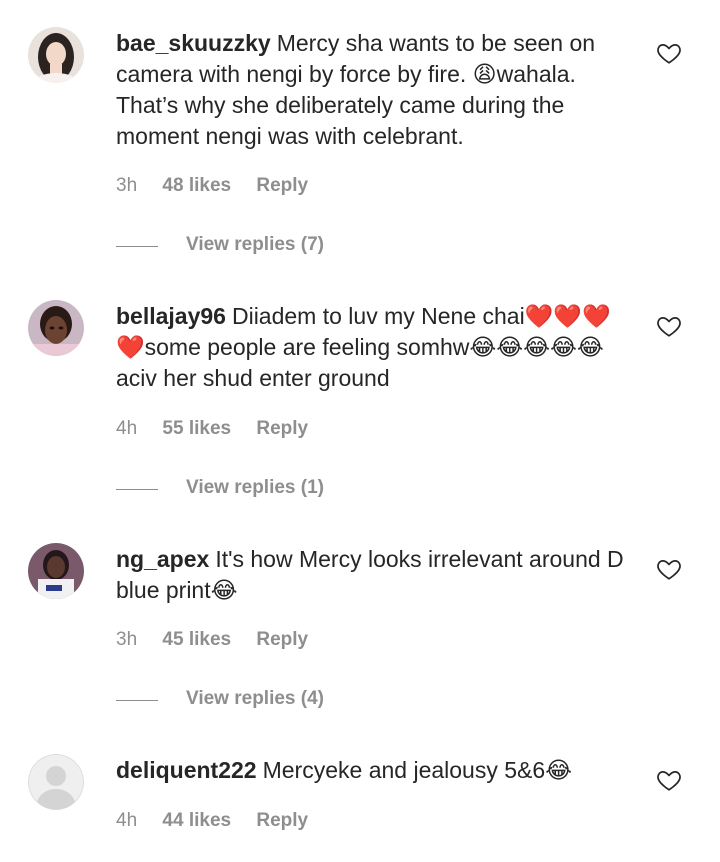 This screenshot has width=720, height=862. What do you see at coordinates (255, 488) in the screenshot?
I see `view-replies-label: View replies (1)` at bounding box center [255, 488].